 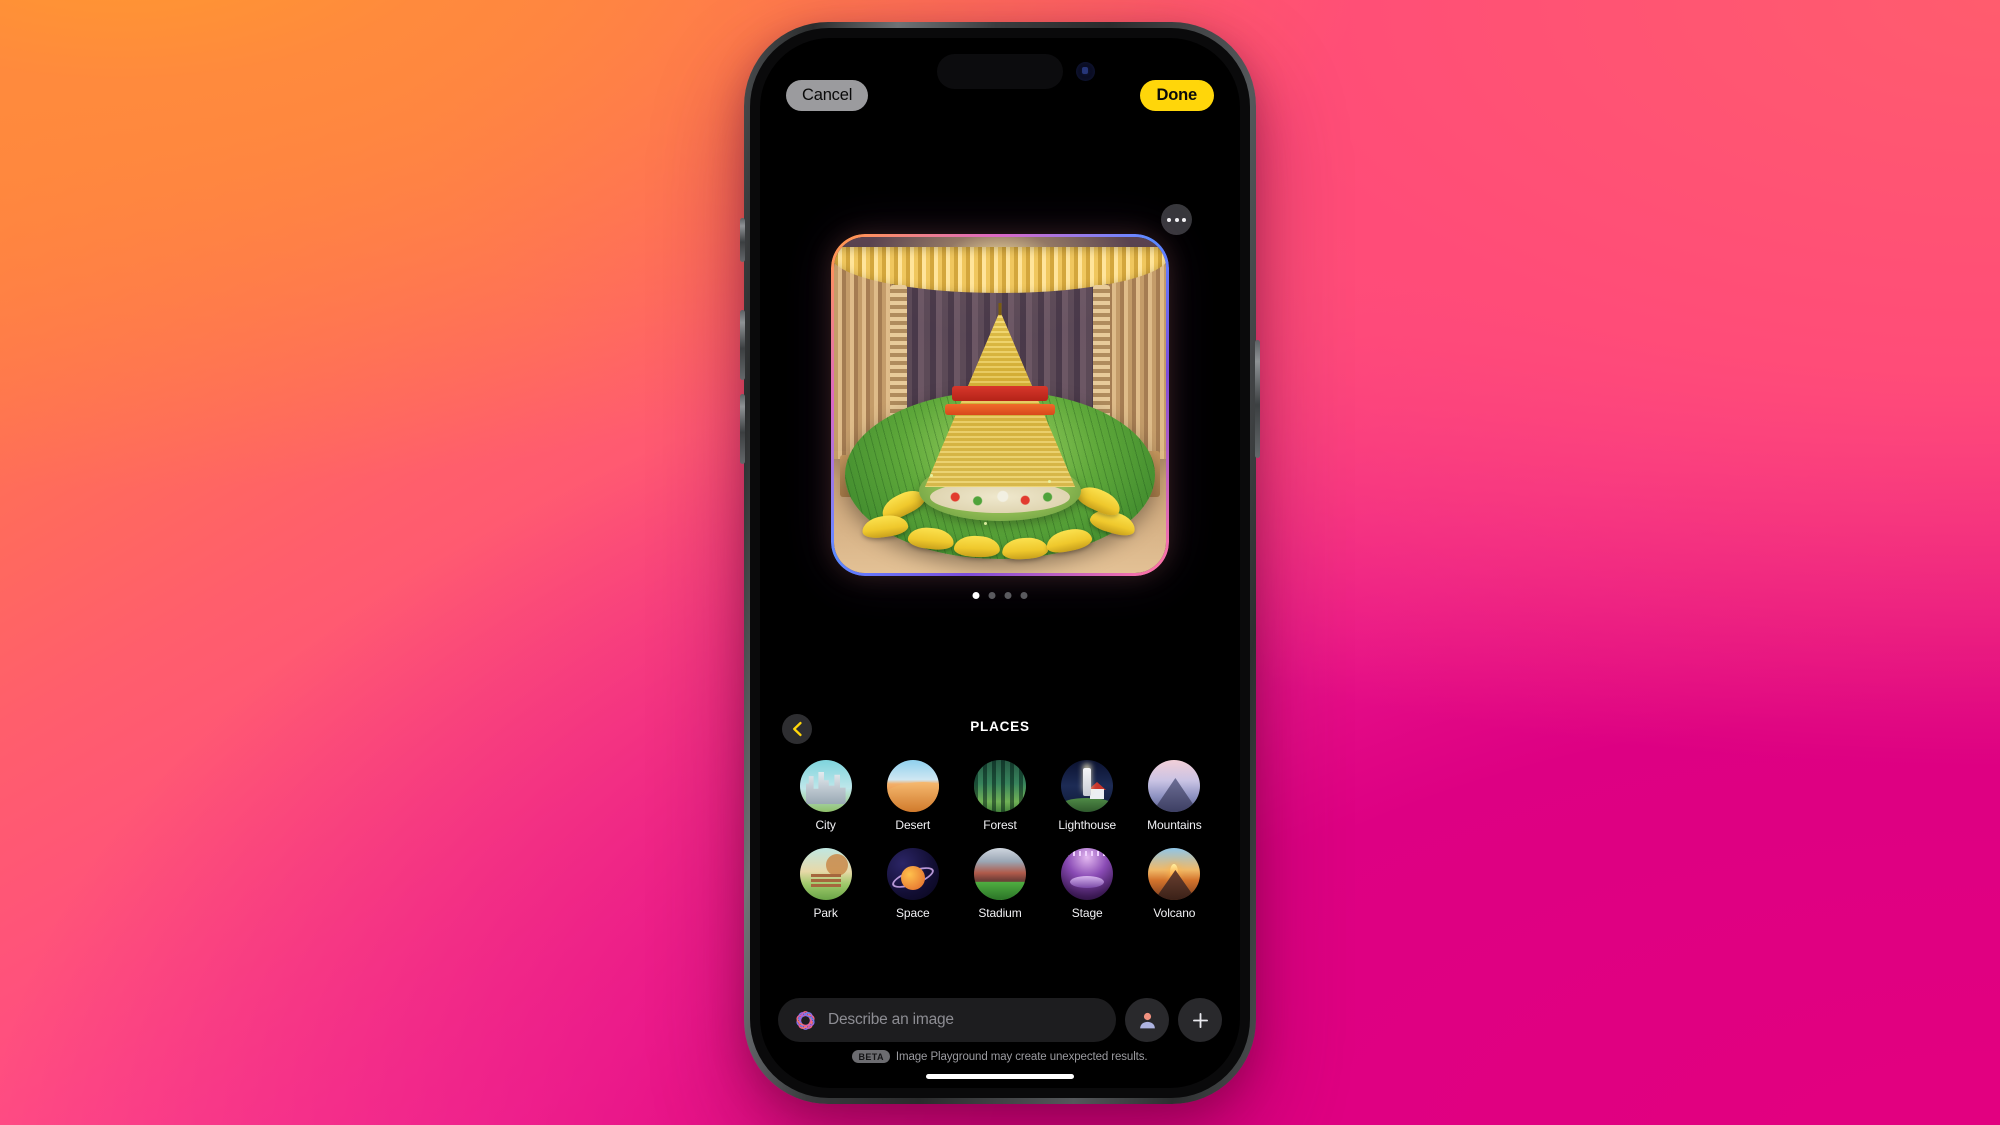 I want to click on concept-item-city: City, so click(x=825, y=796).